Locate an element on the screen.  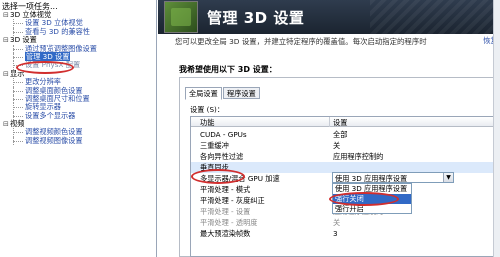
setting-value: 3 is located at coordinates (335, 233).